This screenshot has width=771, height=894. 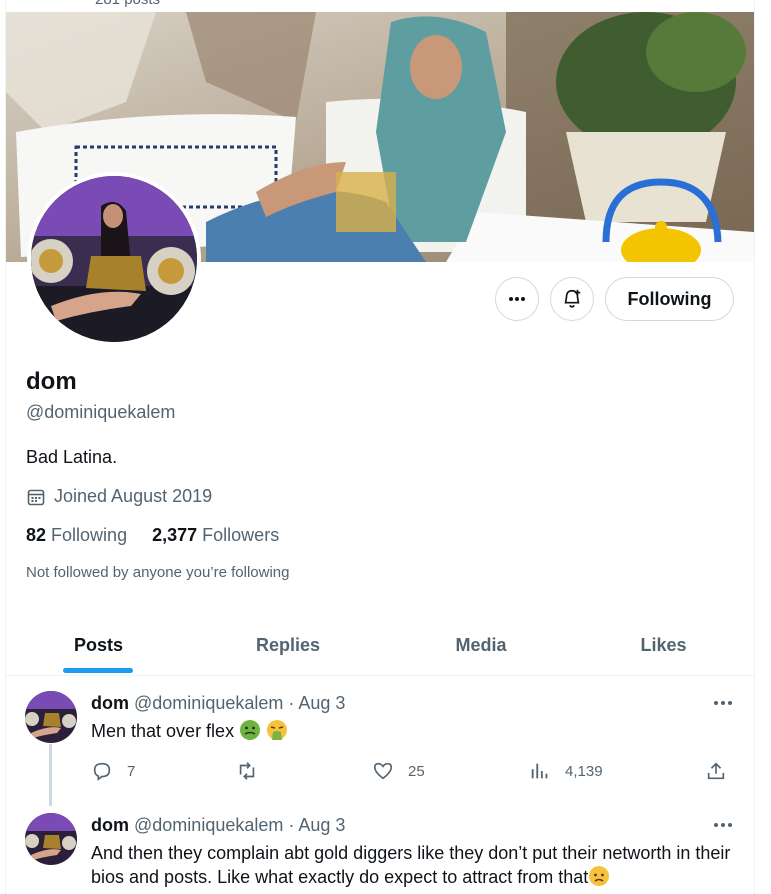 What do you see at coordinates (113, 771) in the screenshot?
I see `reply-button: 7` at bounding box center [113, 771].